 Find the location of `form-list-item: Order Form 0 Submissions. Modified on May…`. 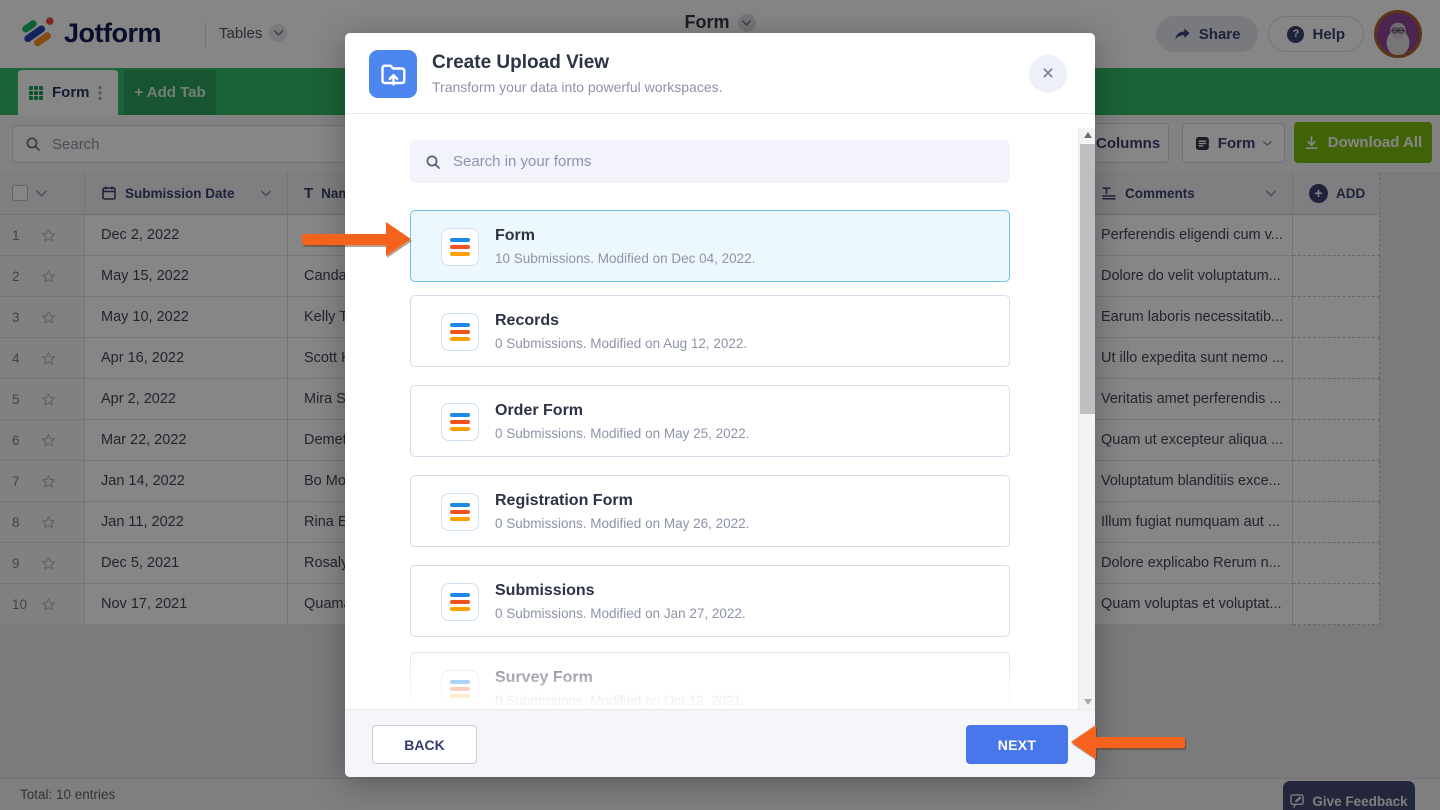

form-list-item: Order Form 0 Submissions. Modified on May… is located at coordinates (710, 421).